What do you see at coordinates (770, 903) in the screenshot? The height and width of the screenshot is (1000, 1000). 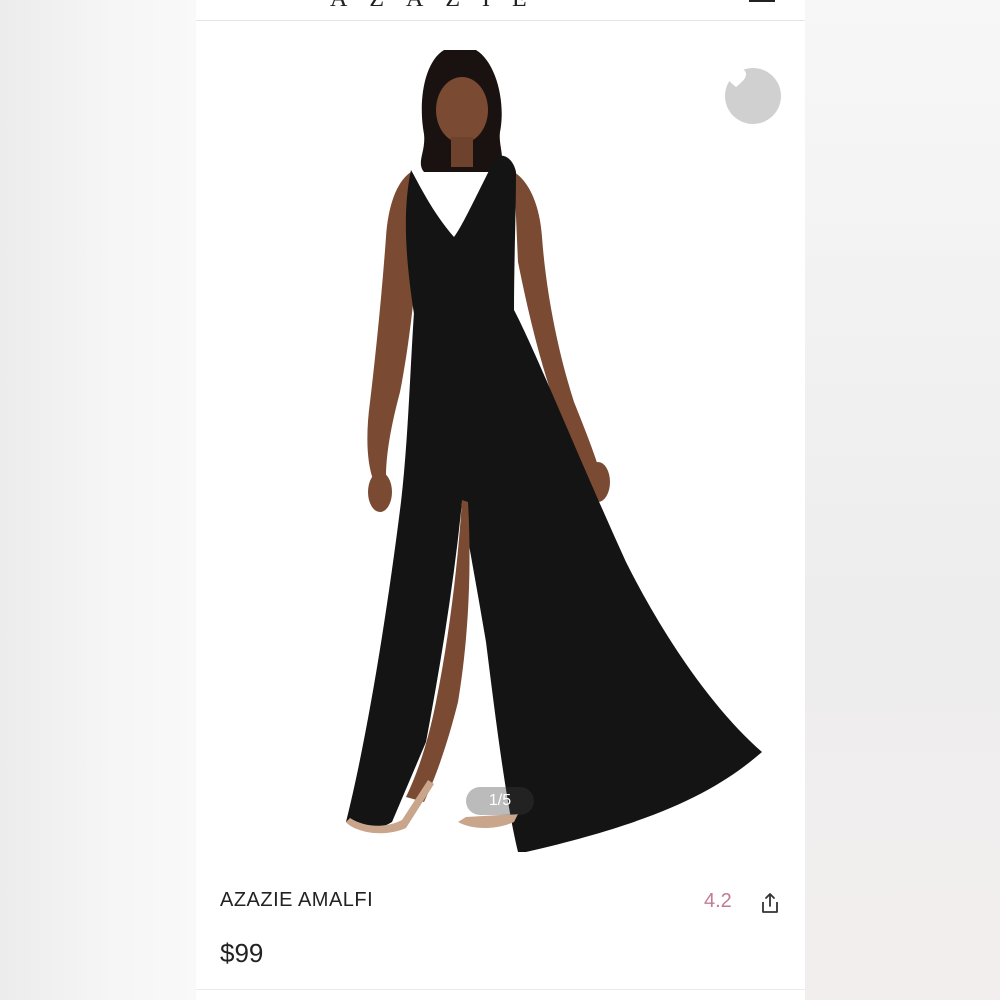 I see `share-icon` at bounding box center [770, 903].